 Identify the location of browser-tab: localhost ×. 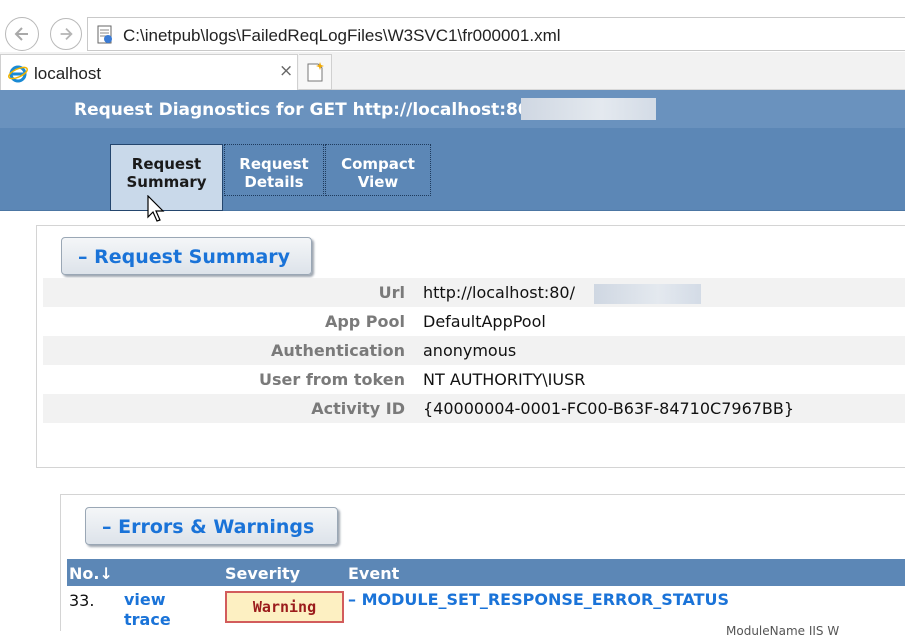
(149, 72).